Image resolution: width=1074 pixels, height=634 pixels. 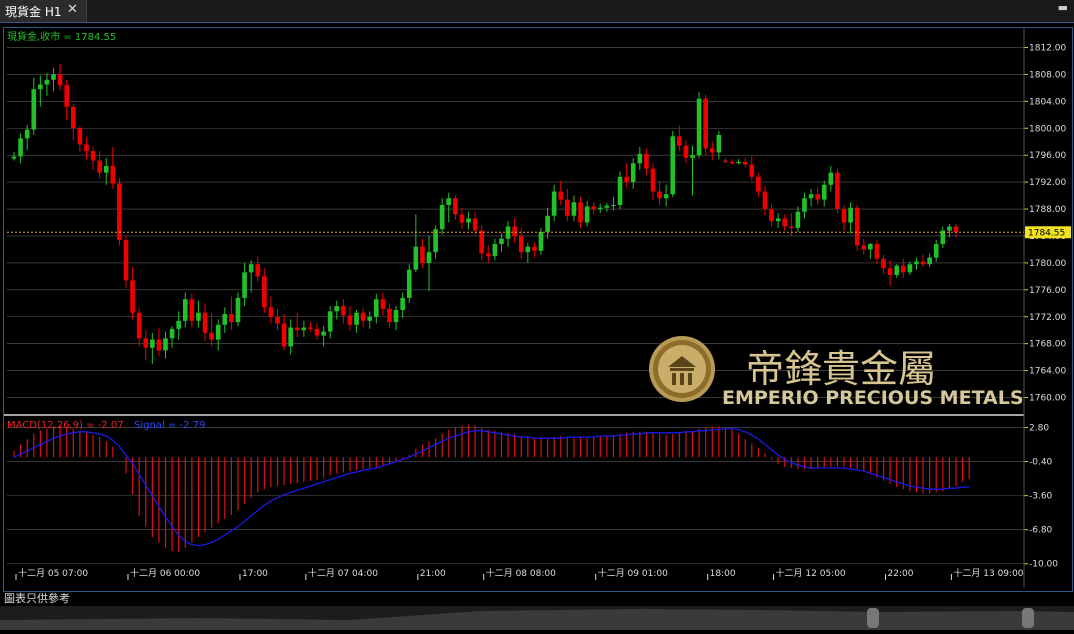 What do you see at coordinates (1047, 156) in the screenshot?
I see `price-tick-label: 1796.00` at bounding box center [1047, 156].